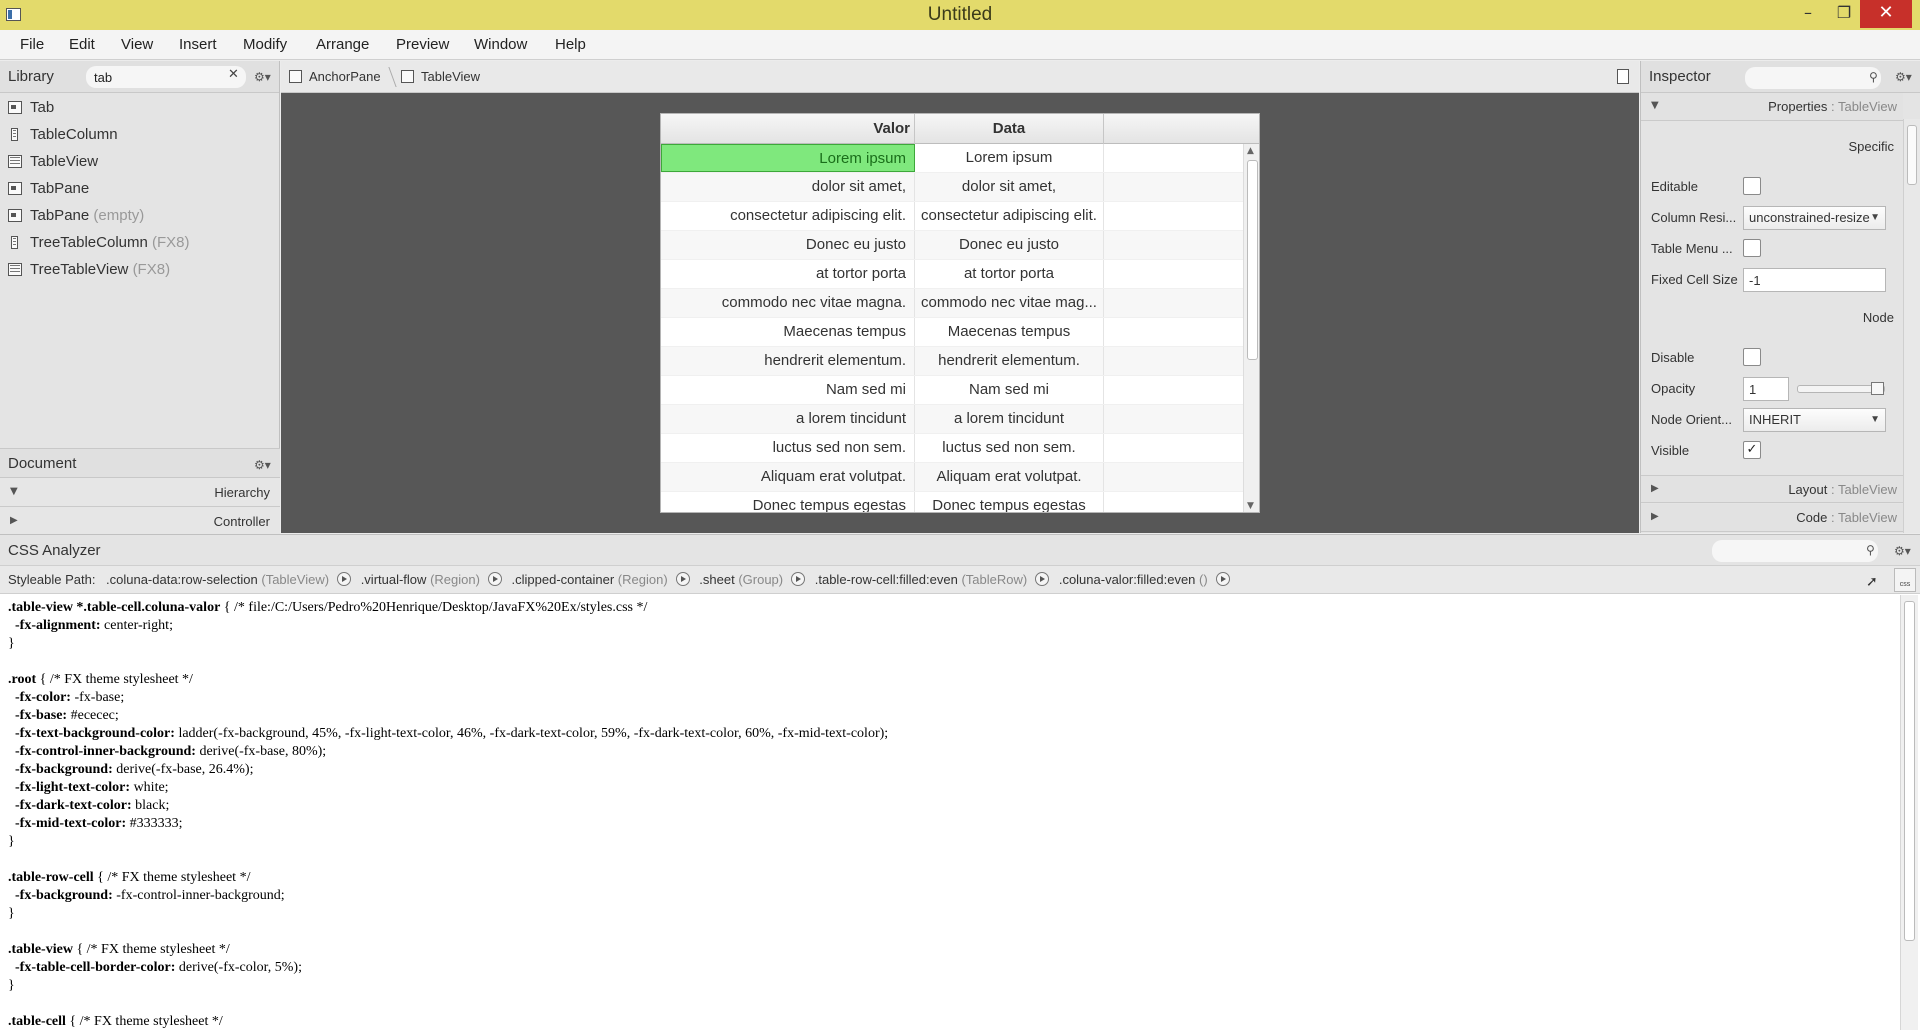 This screenshot has width=1920, height=1030. What do you see at coordinates (1752, 186) in the screenshot?
I see `editable-checkbox` at bounding box center [1752, 186].